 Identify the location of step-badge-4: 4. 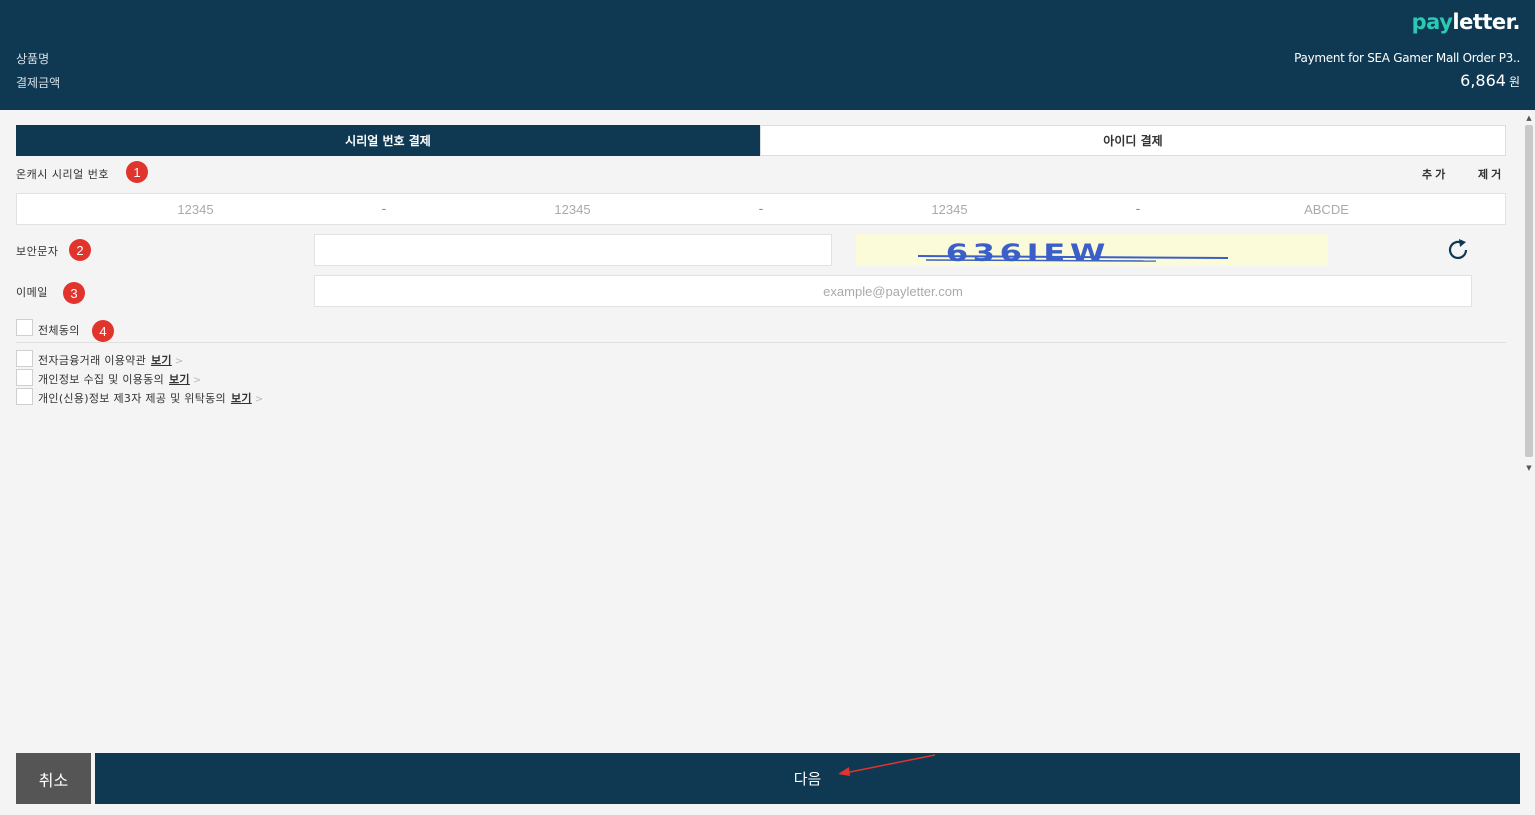
(103, 331).